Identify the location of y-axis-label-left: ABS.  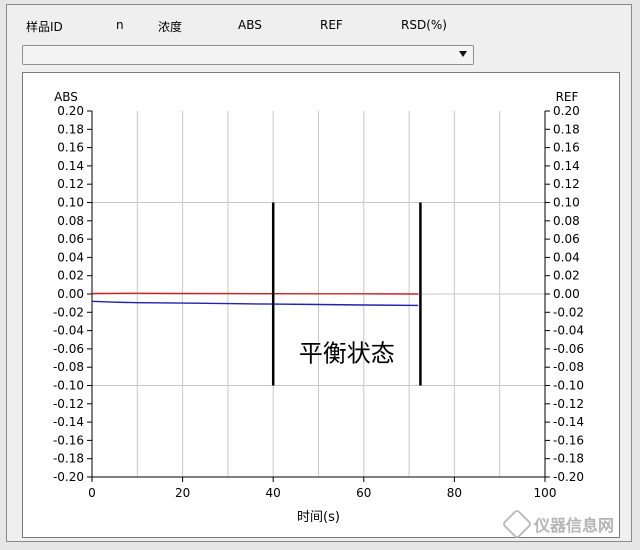
(66, 97).